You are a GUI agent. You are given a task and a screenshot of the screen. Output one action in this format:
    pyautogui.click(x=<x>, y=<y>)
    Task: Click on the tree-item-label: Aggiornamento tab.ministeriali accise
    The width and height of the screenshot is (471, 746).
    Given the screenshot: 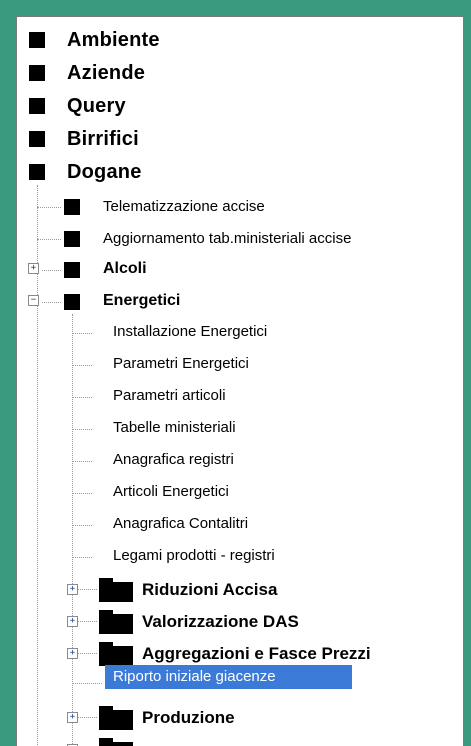 What is the action you would take?
    pyautogui.click(x=227, y=238)
    